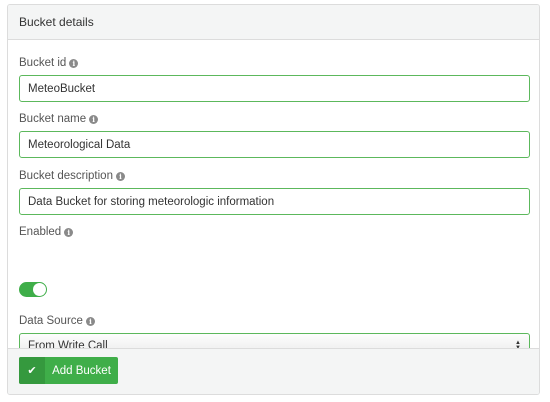 The width and height of the screenshot is (550, 402). I want to click on bucket-description-label-text: Bucket description, so click(66, 176).